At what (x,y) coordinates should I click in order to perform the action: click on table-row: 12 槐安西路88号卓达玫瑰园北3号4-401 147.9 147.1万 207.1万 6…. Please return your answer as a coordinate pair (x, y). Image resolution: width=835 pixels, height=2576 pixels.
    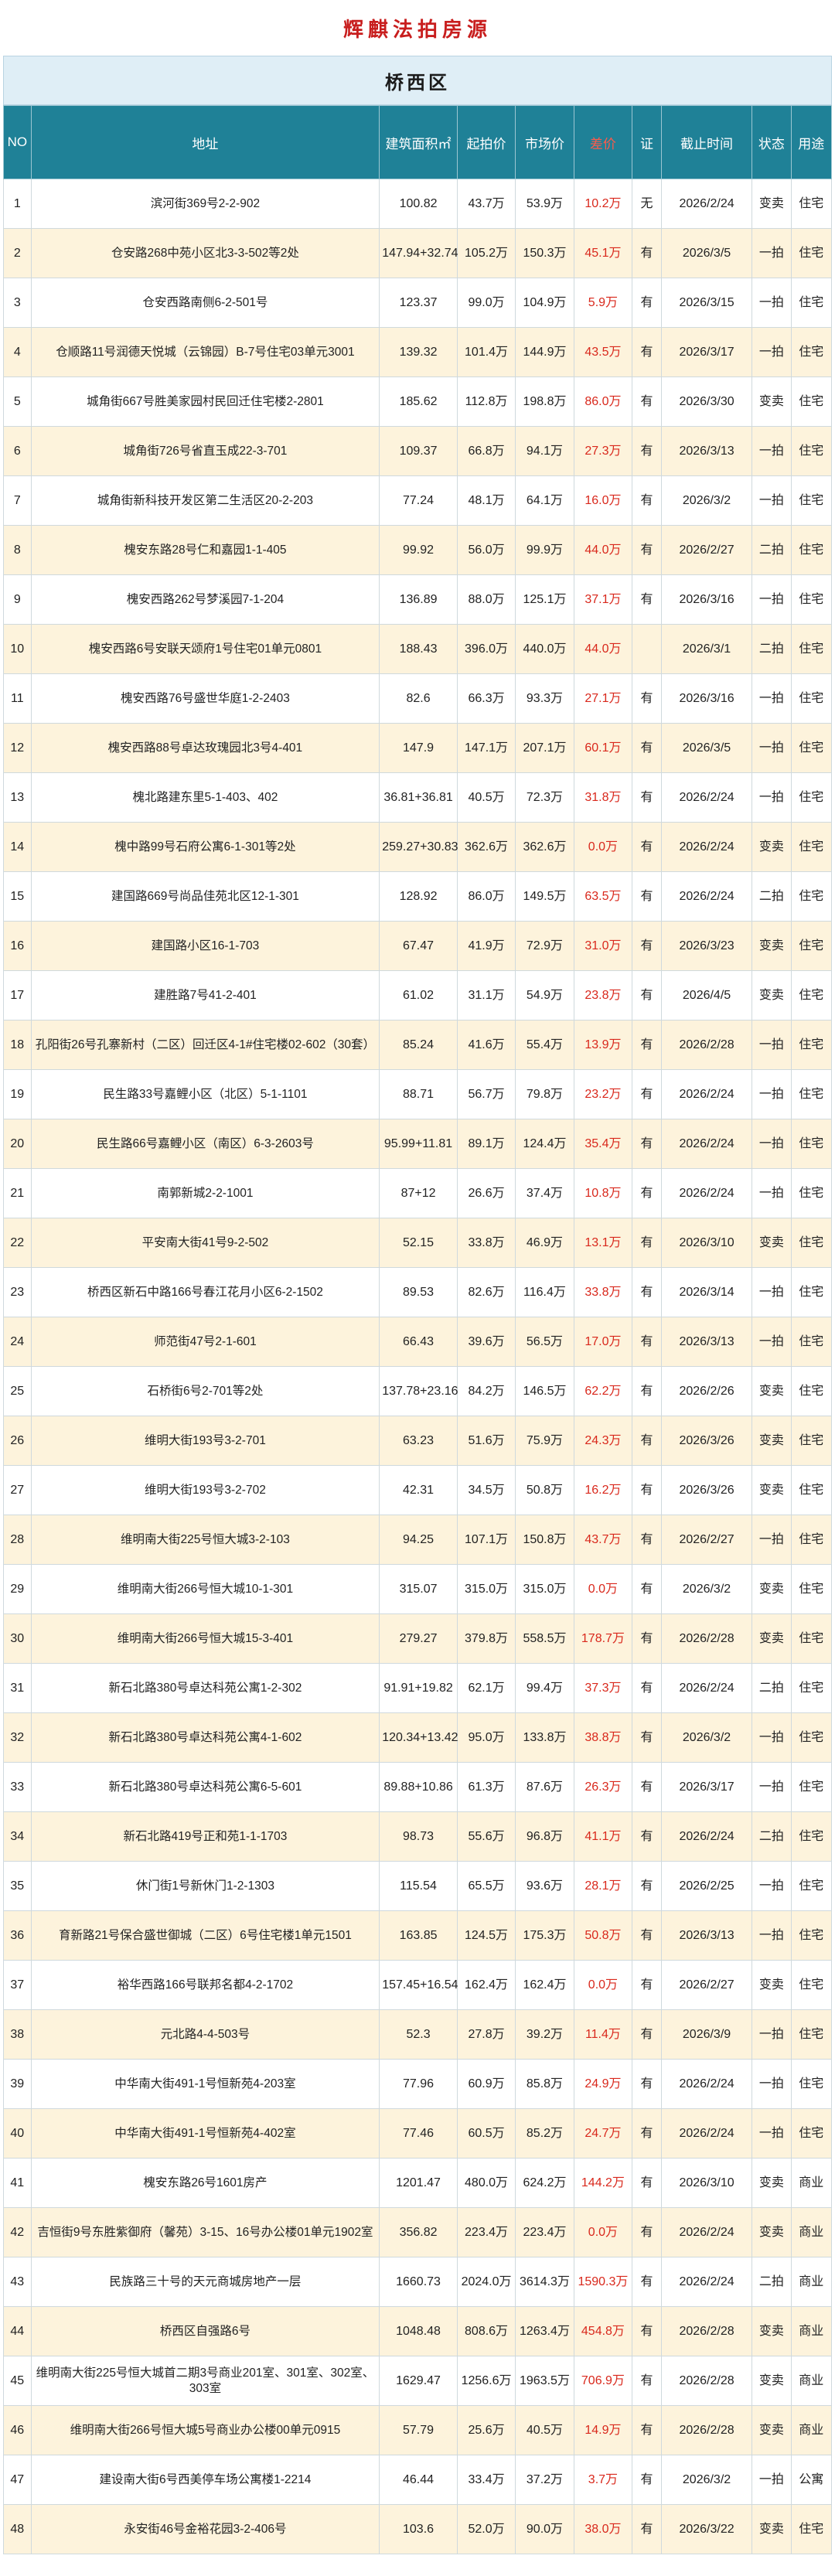
    Looking at the image, I should click on (418, 748).